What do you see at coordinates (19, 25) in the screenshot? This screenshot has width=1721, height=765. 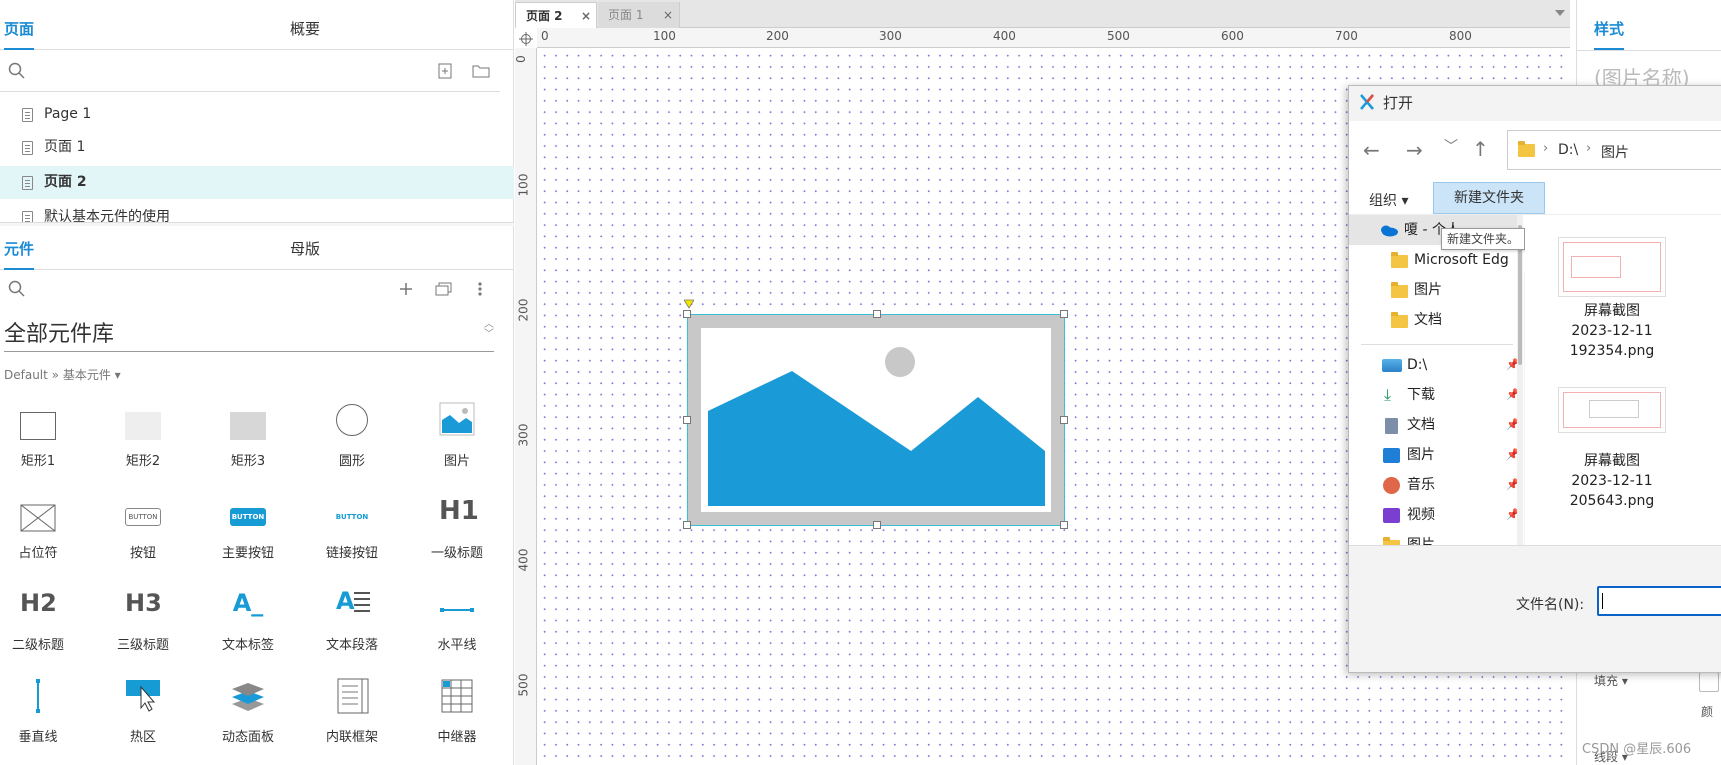 I see `tab-pages: 页面` at bounding box center [19, 25].